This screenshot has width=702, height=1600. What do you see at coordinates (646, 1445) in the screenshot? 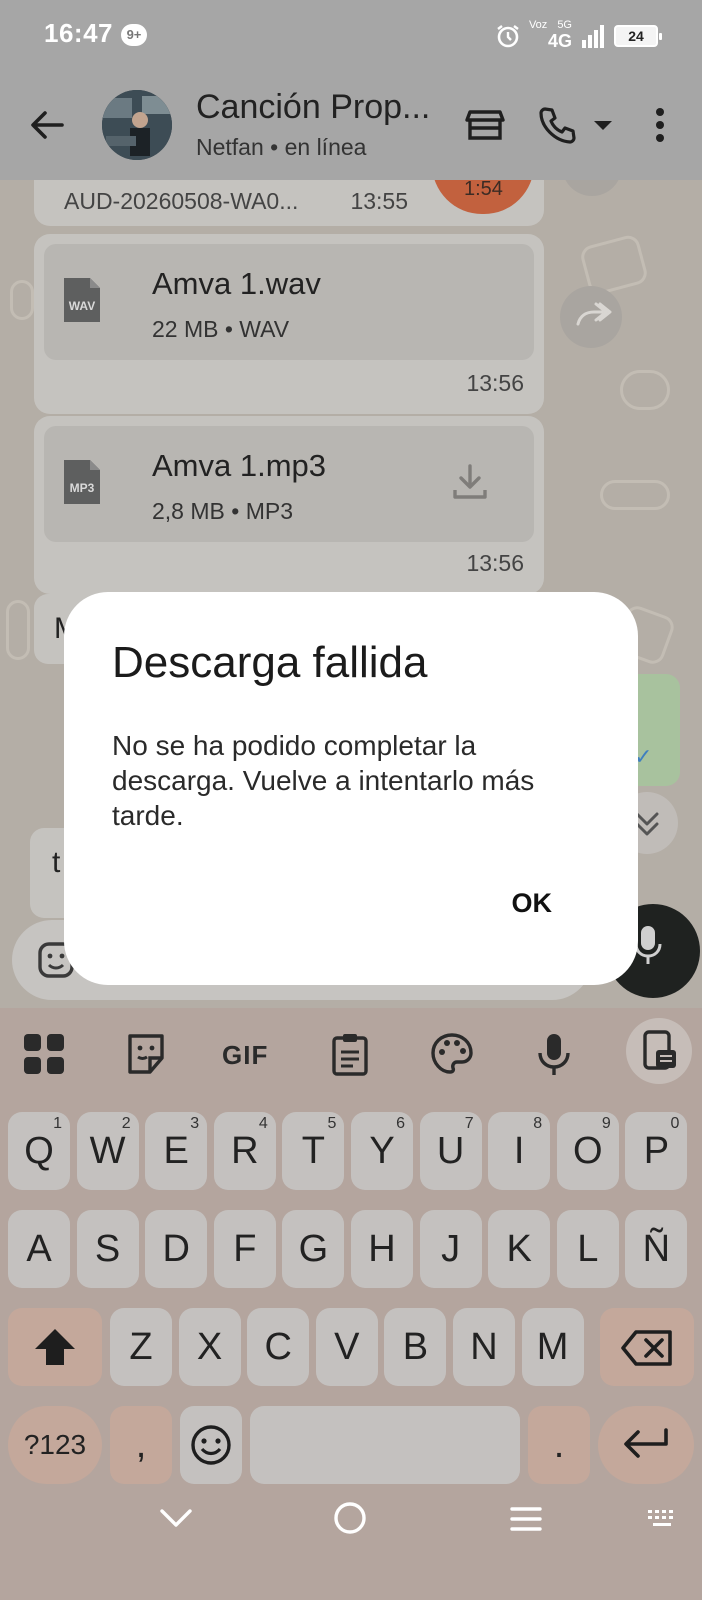
I see `enter-key` at bounding box center [646, 1445].